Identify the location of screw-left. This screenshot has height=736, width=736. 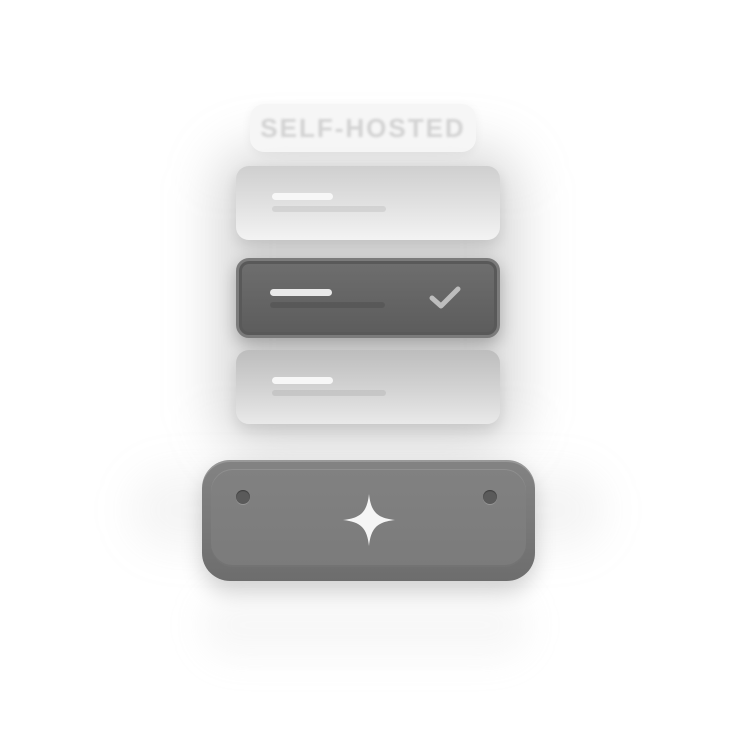
(243, 497).